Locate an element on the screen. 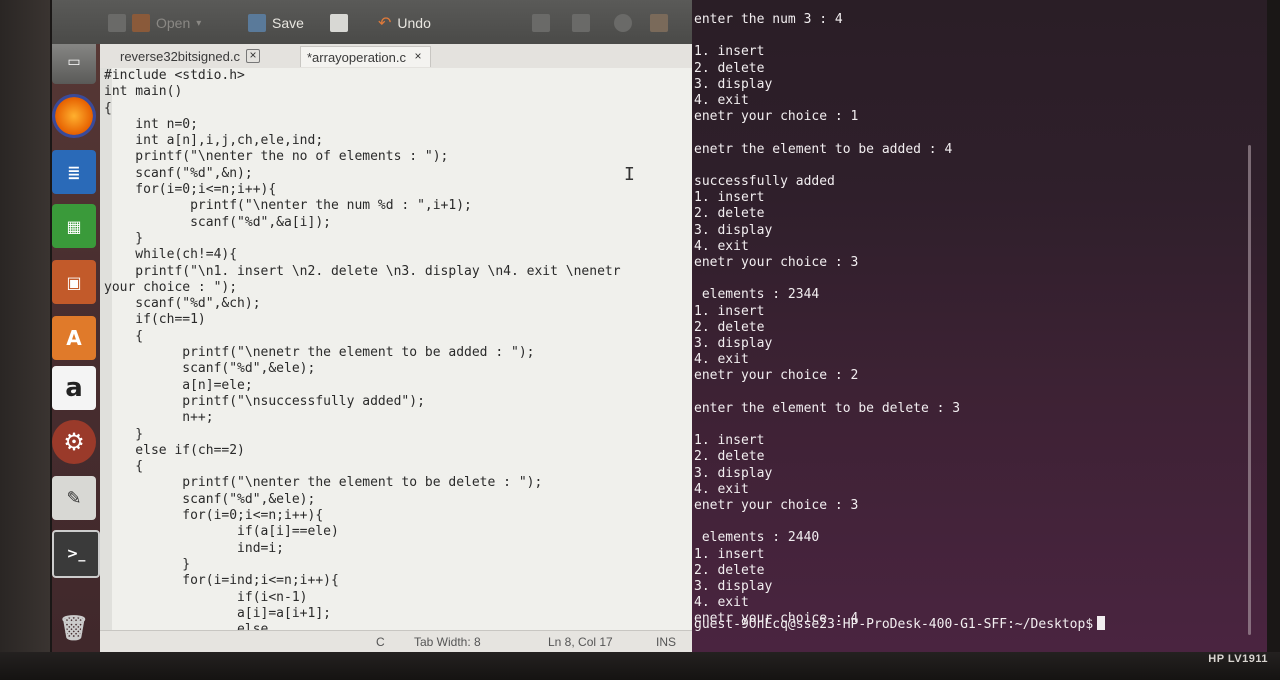 The height and width of the screenshot is (680, 1280). software-center-icon: A is located at coordinates (74, 338).